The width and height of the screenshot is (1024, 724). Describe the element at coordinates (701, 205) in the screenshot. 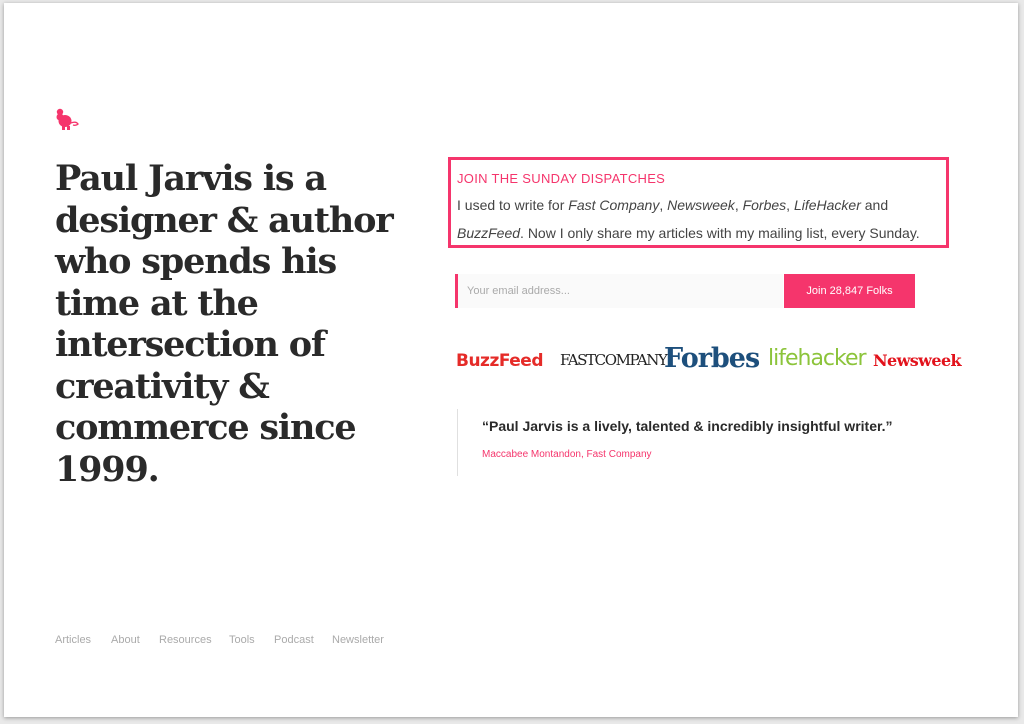

I see `publication-name: Newsweek` at that location.